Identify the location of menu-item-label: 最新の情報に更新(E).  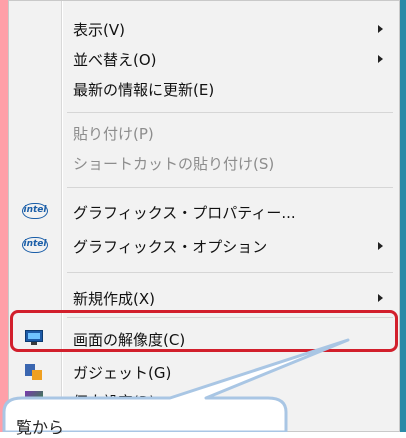
(144, 90).